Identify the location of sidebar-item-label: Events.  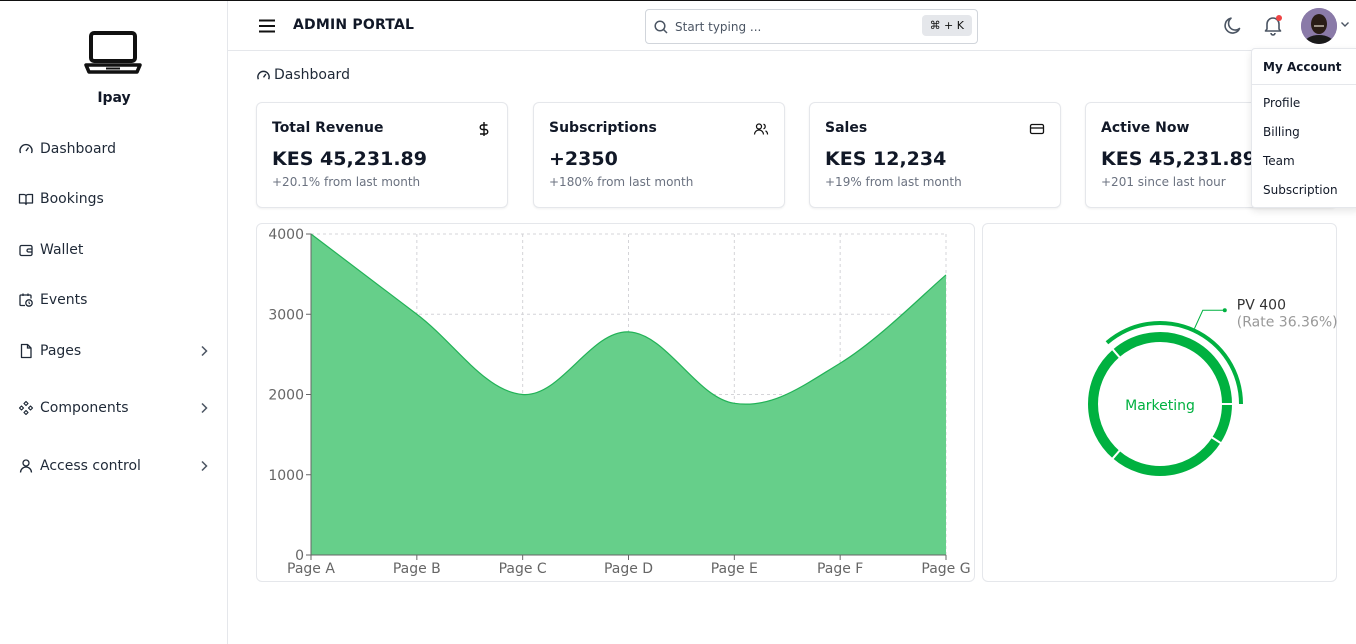
(64, 300).